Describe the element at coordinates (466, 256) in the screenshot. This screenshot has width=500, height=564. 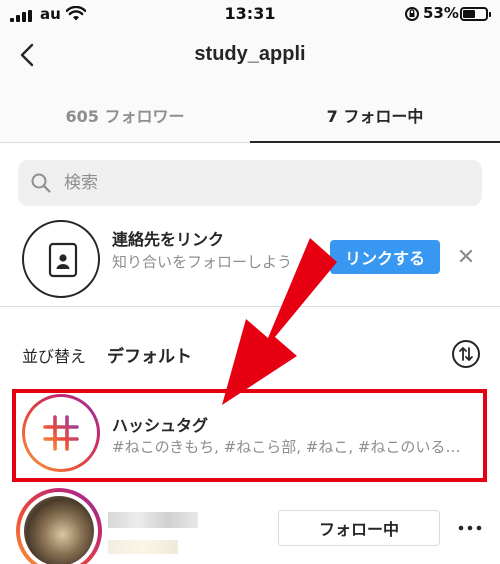
I see `close-icon` at that location.